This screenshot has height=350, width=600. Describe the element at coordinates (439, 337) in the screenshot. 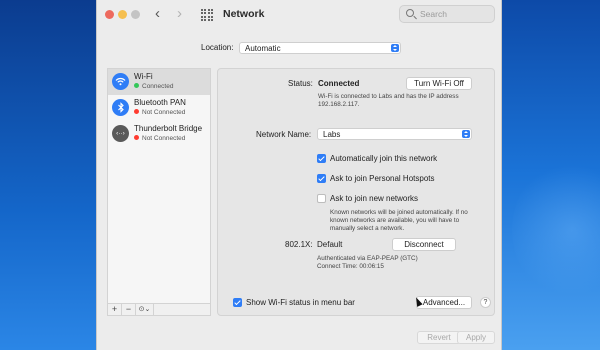

I see `revert-button: Revert` at that location.